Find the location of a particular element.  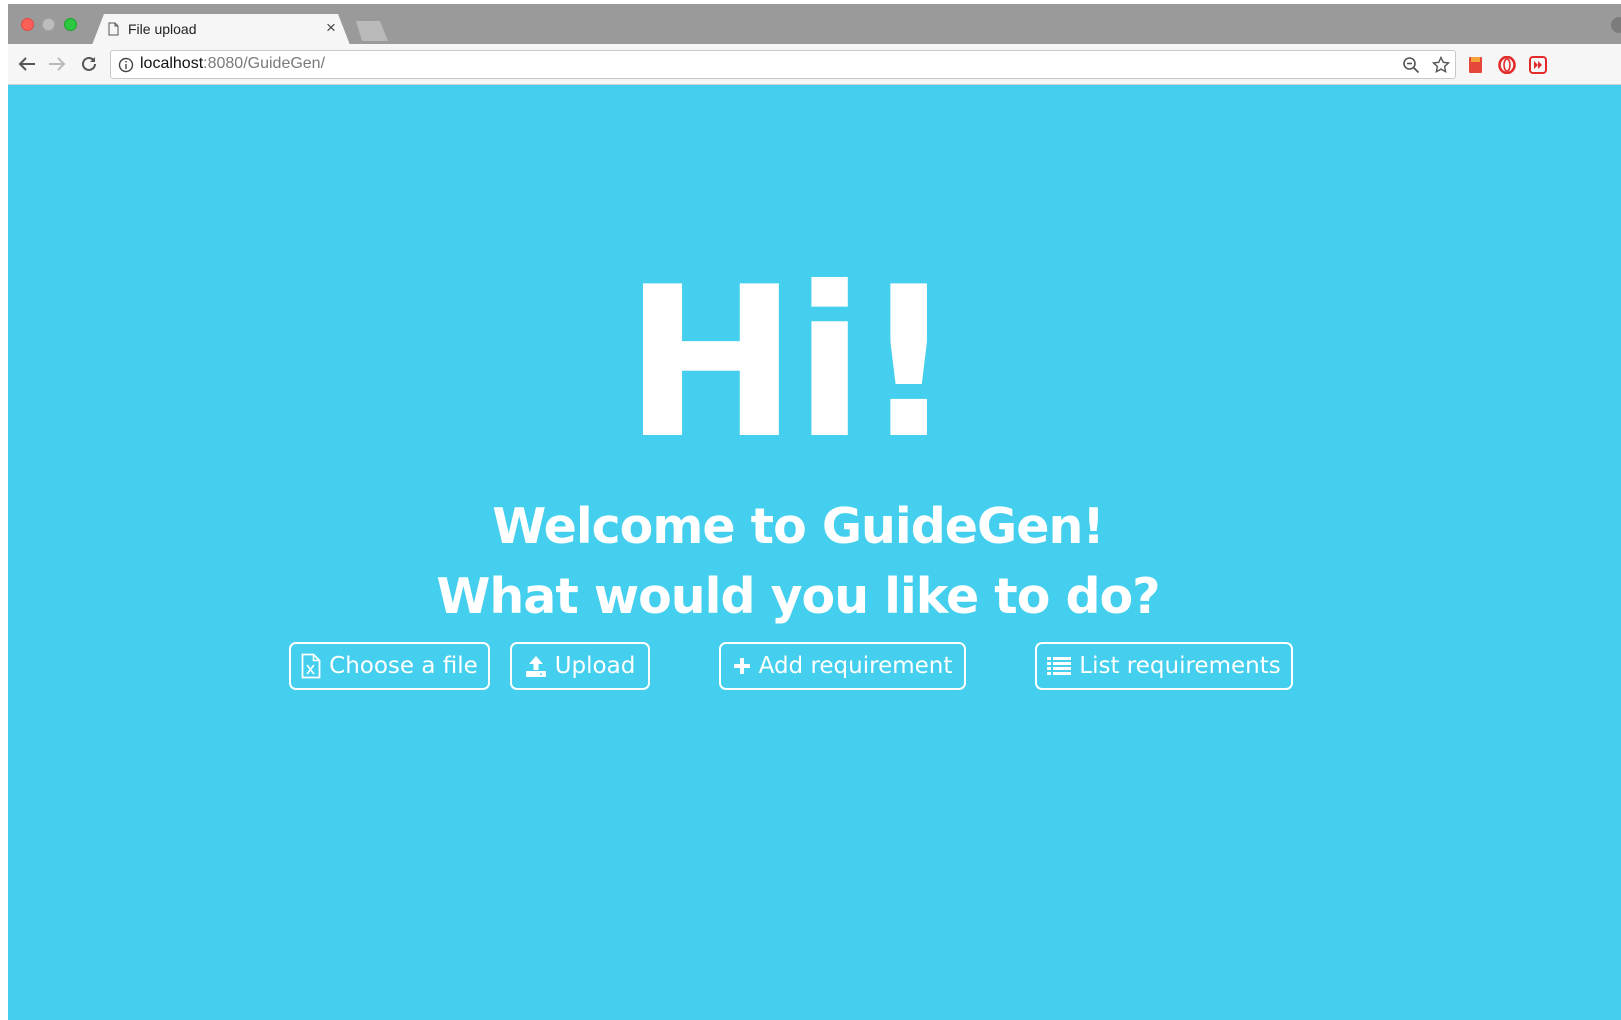

reload-button is located at coordinates (89, 64).